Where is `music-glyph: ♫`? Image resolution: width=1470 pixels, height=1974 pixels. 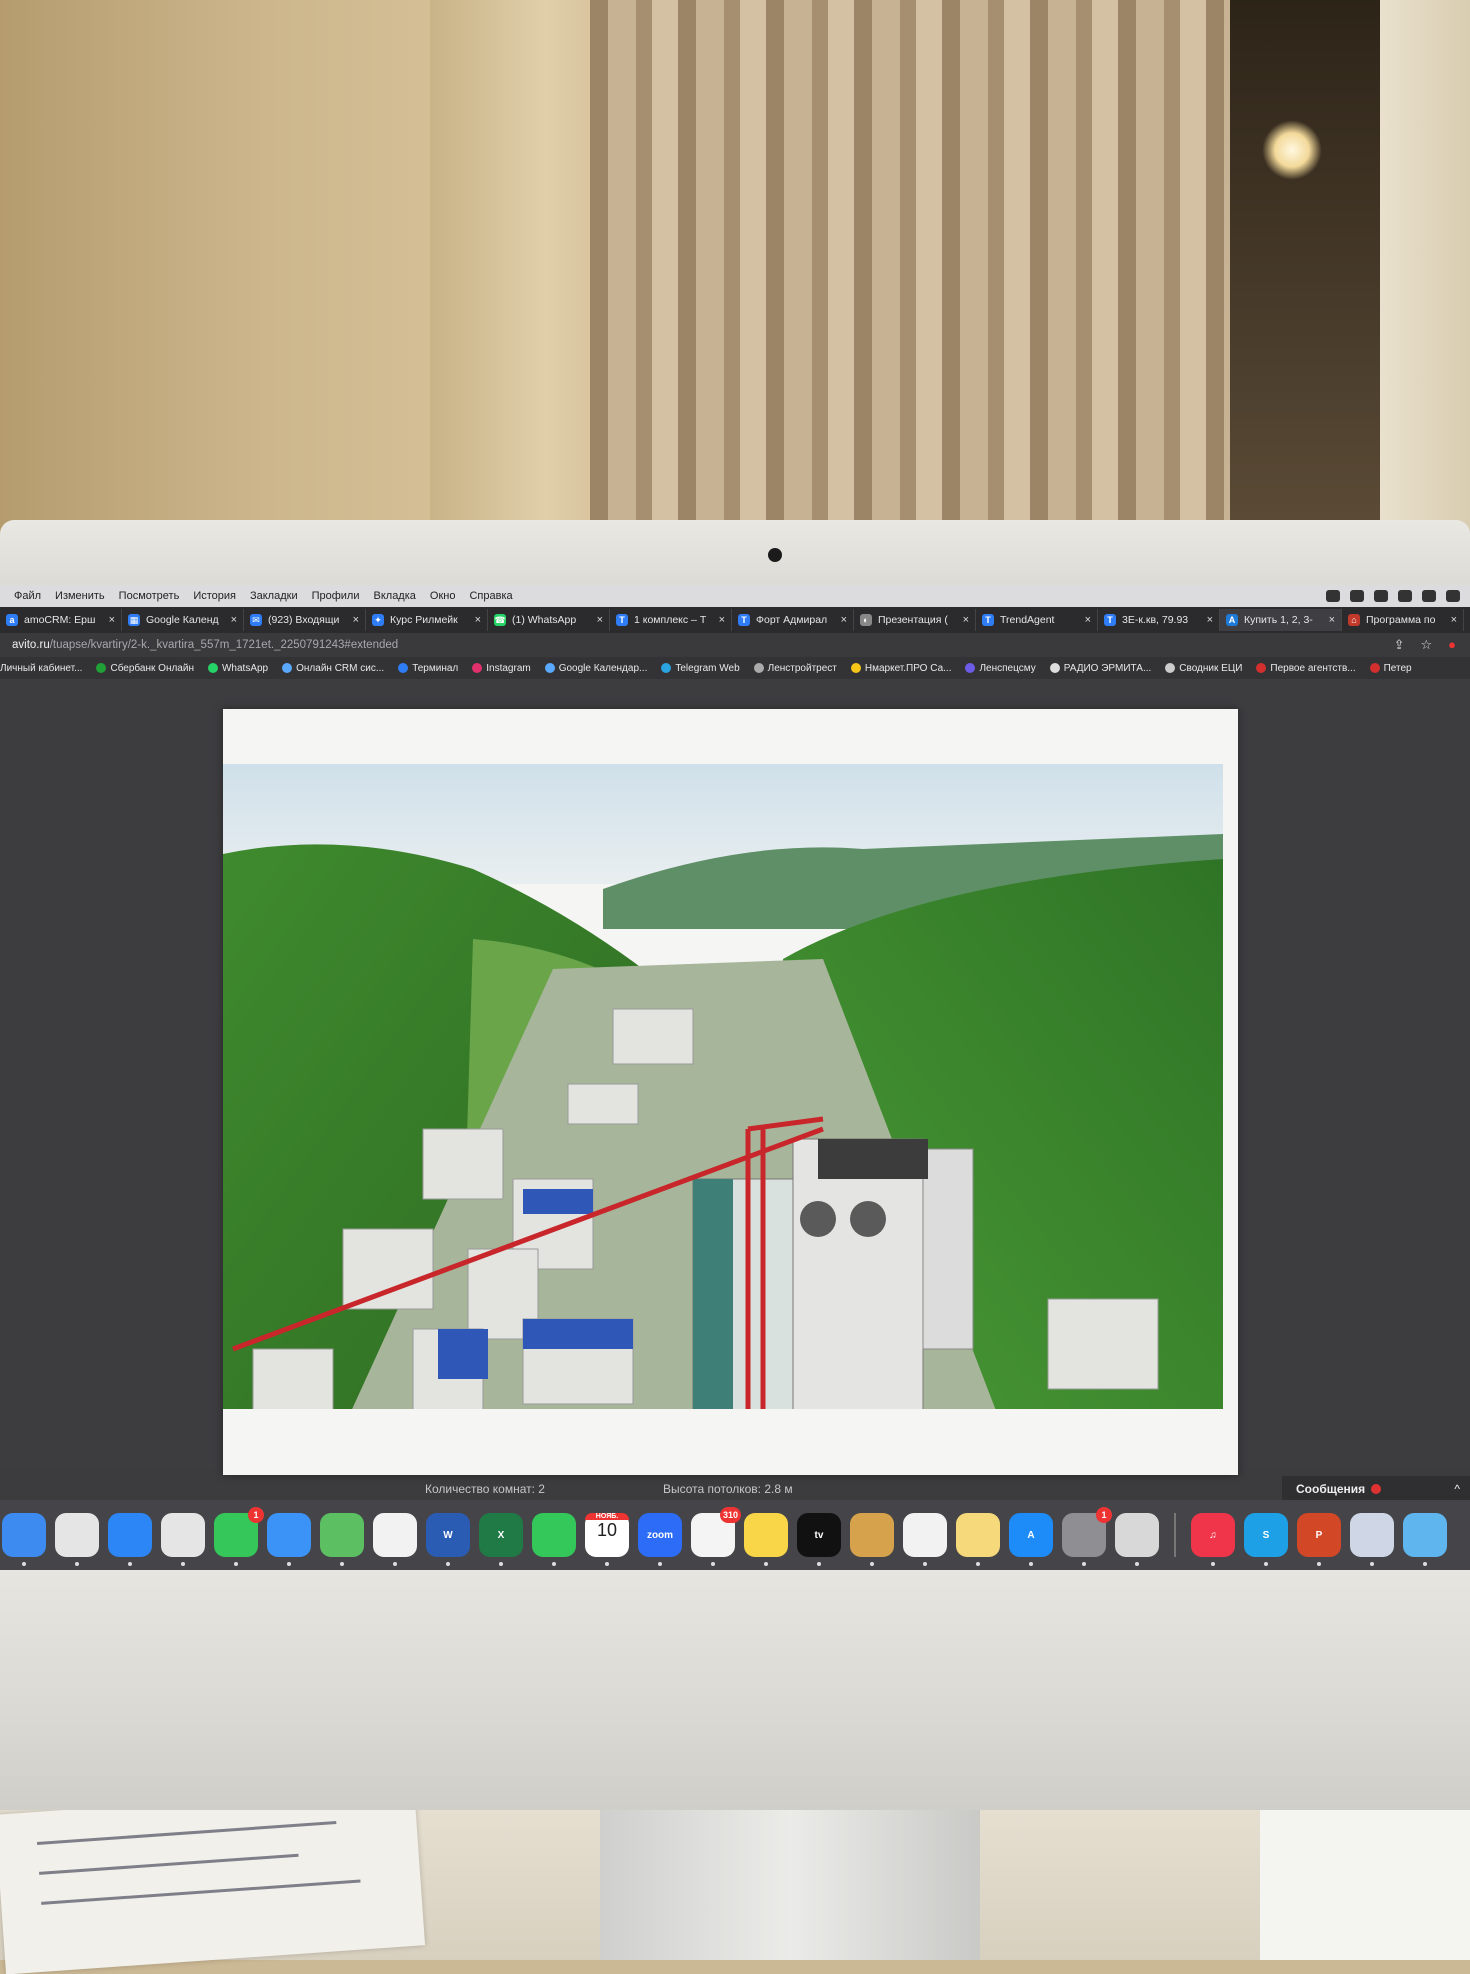
music-glyph: ♫ is located at coordinates (1213, 1535).